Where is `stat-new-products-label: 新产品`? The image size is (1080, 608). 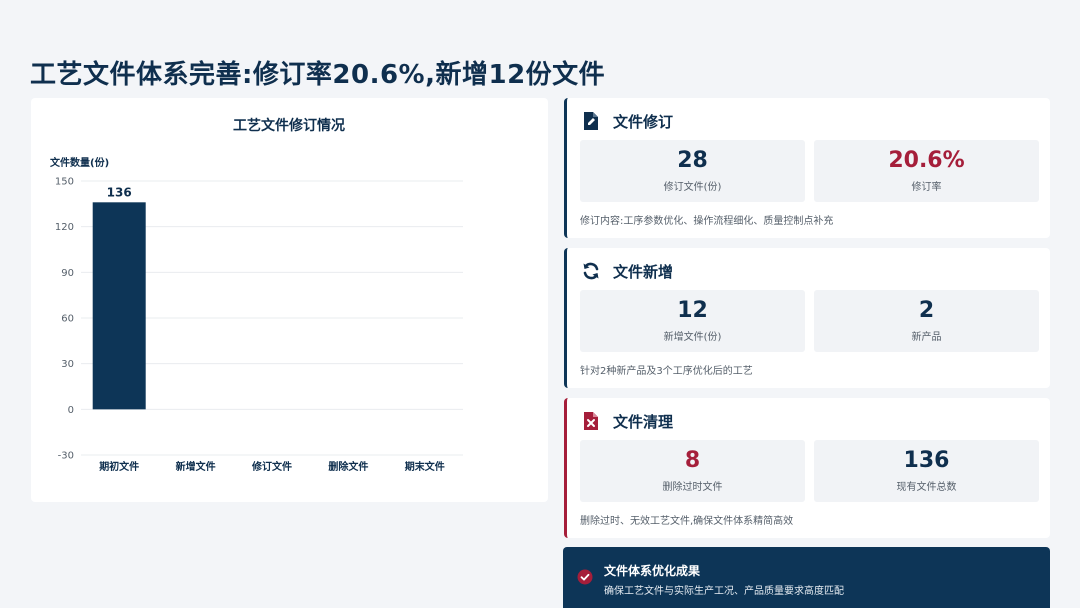 stat-new-products-label: 新产品 is located at coordinates (926, 337).